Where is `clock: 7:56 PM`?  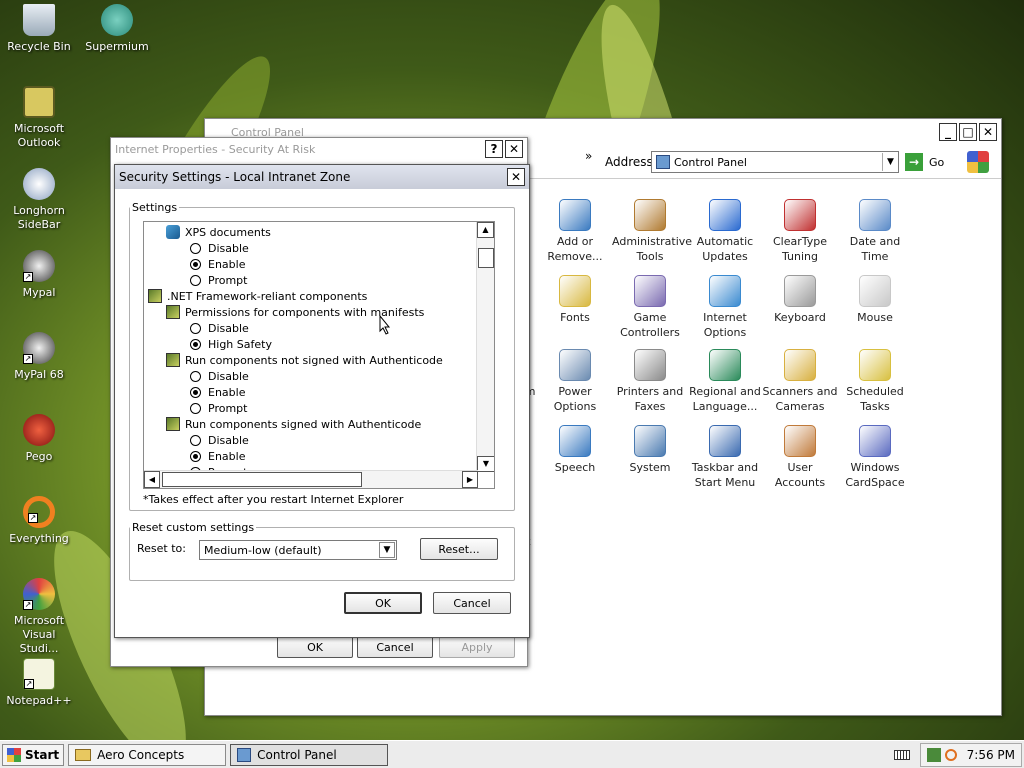
clock: 7:56 PM is located at coordinates (991, 755).